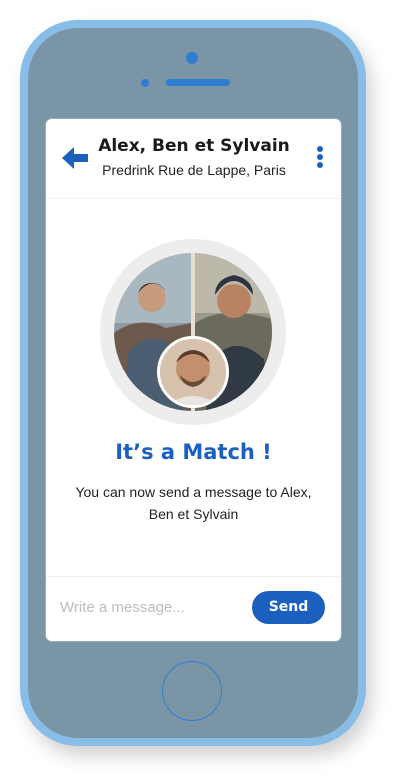  What do you see at coordinates (320, 159) in the screenshot?
I see `more-vertical-icon` at bounding box center [320, 159].